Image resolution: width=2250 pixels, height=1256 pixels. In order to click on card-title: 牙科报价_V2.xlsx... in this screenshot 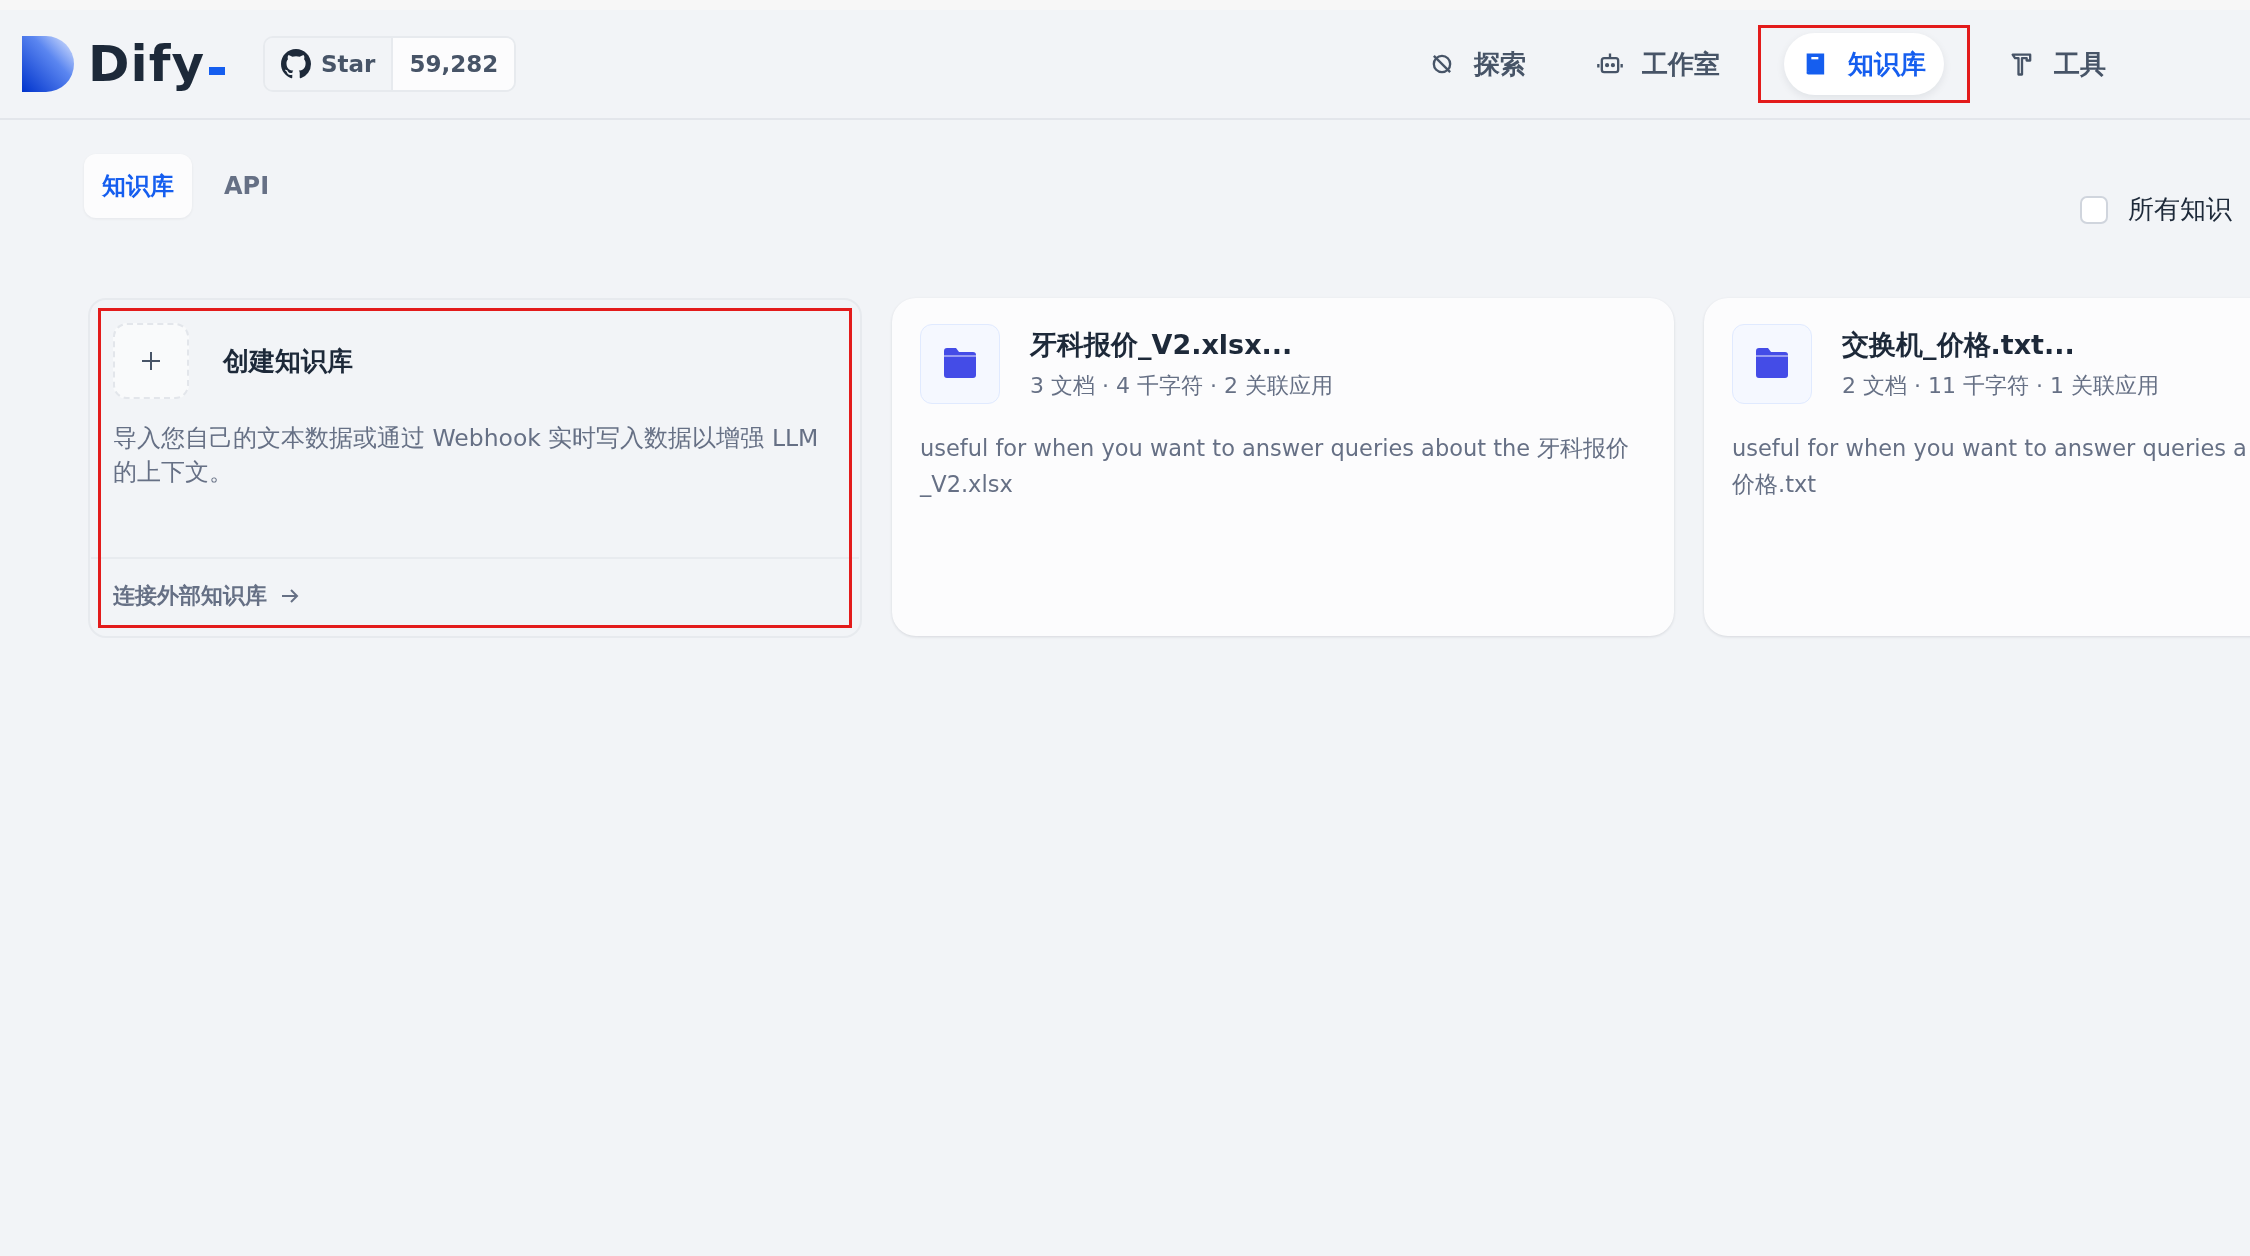, I will do `click(1162, 345)`.